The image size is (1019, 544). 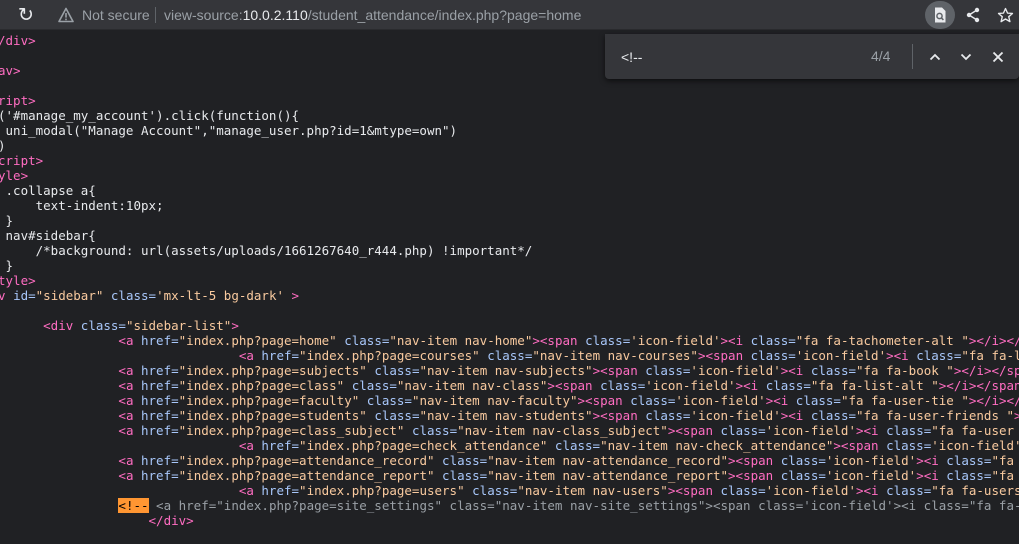 What do you see at coordinates (882, 340) in the screenshot?
I see `source-token: "fa fa-tachometer-alt "` at bounding box center [882, 340].